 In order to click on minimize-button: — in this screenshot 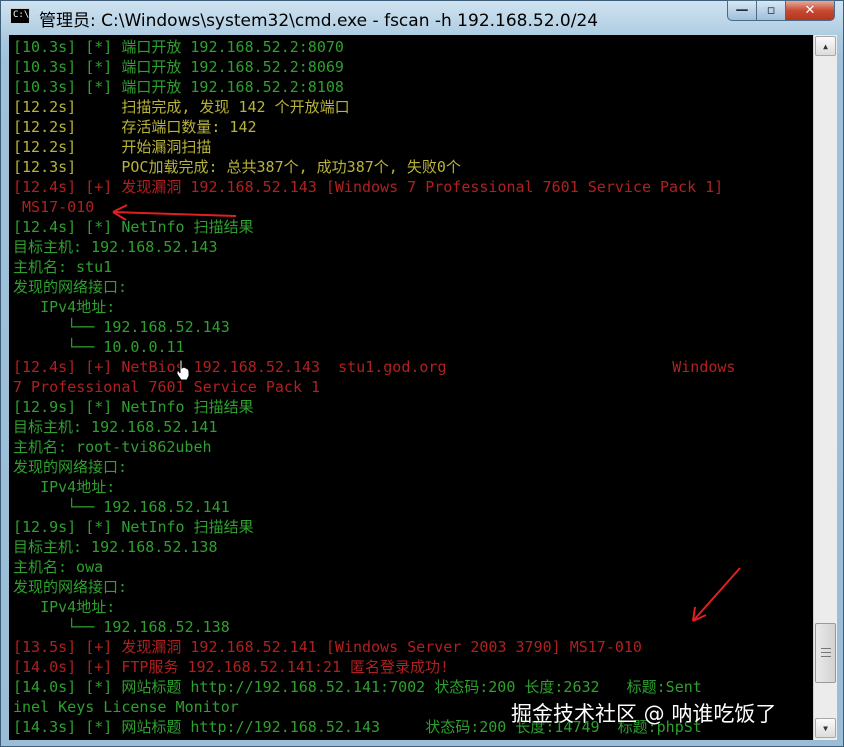, I will do `click(741, 10)`.